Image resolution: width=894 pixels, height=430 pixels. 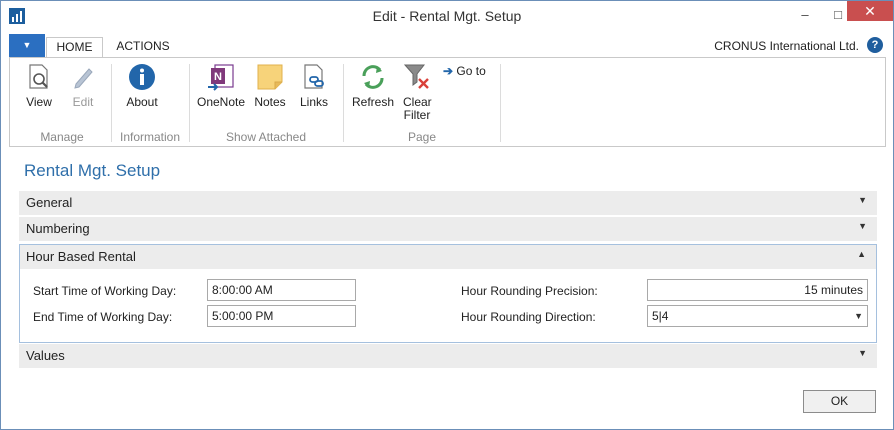 What do you see at coordinates (281, 290) in the screenshot?
I see `start-time-field: 8:00:00 AM` at bounding box center [281, 290].